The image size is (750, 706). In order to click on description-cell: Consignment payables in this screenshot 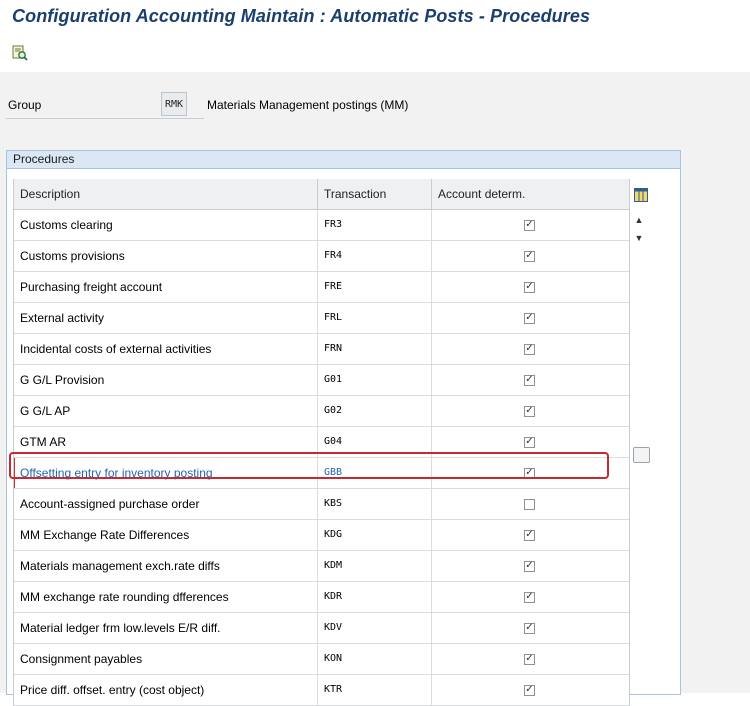, I will do `click(166, 659)`.